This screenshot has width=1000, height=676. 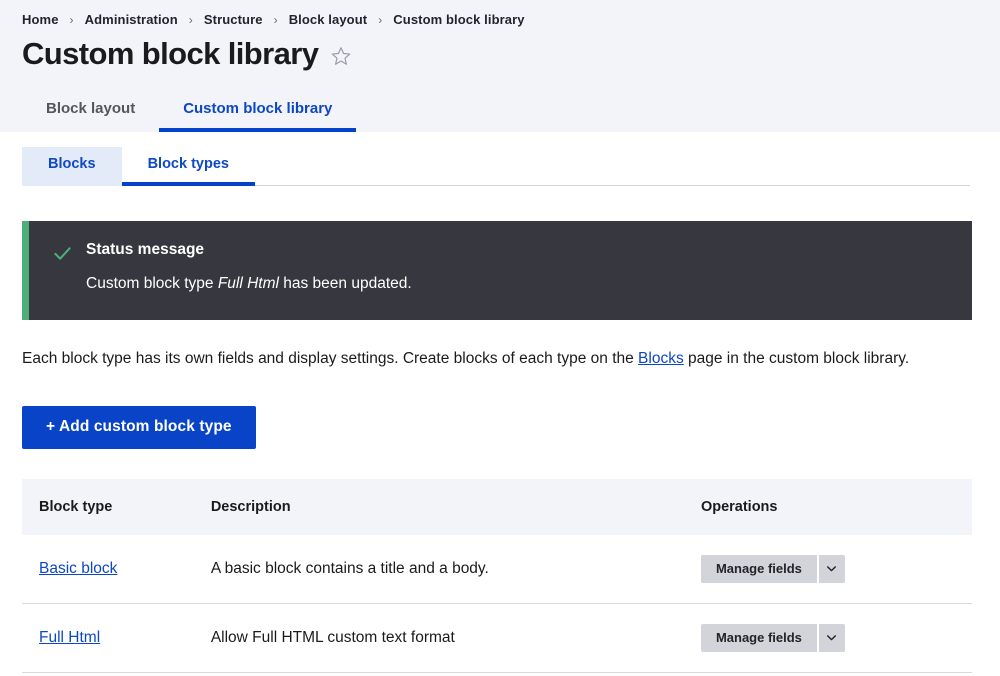 I want to click on cell-description: Allow Full HTML custom text format, so click(x=455, y=638).